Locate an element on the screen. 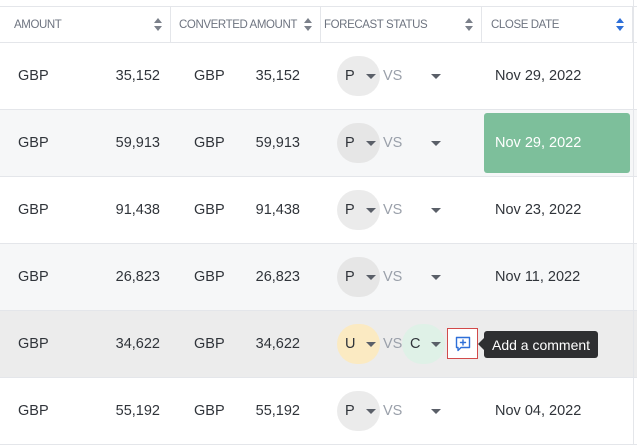  converted-amount-value: 59,913 is located at coordinates (277, 143).